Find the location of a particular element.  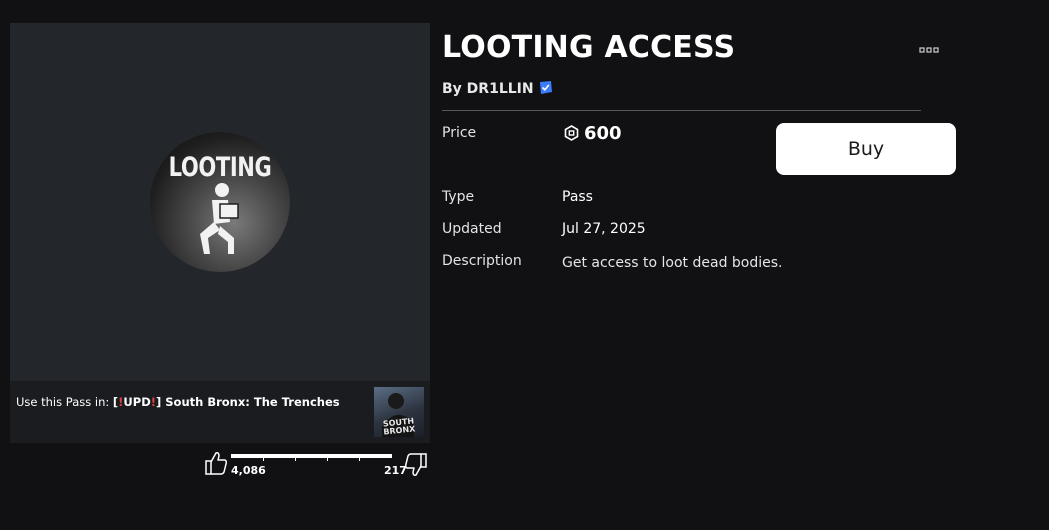

creator-line: By DR1LLIN is located at coordinates (497, 88).